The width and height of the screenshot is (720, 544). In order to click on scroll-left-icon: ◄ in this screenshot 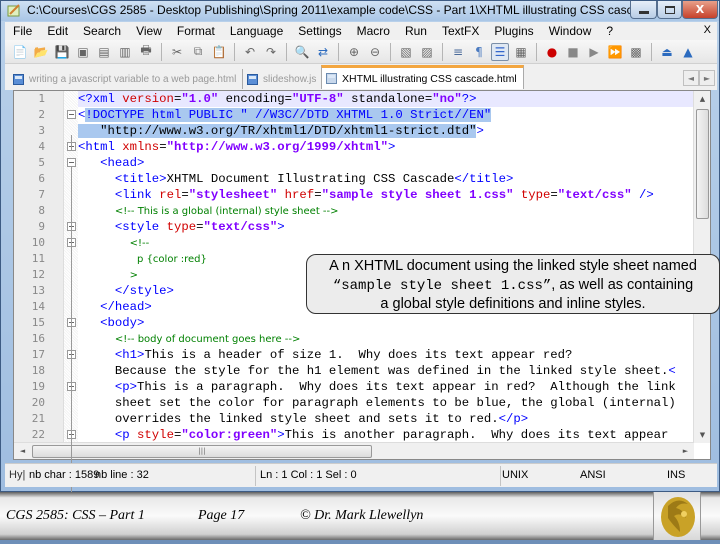, I will do `click(22, 451)`.